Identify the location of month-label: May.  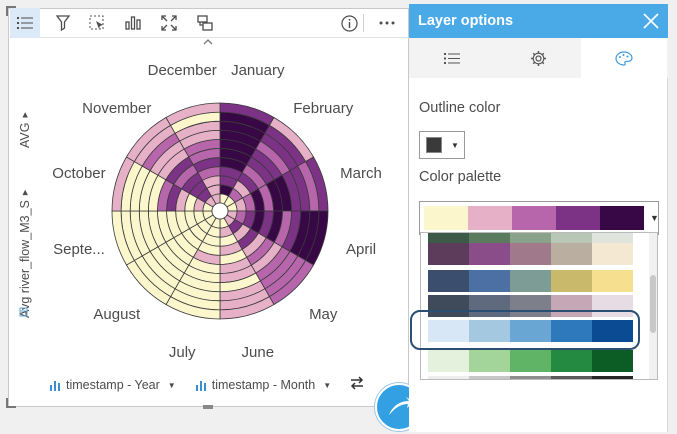
(323, 314).